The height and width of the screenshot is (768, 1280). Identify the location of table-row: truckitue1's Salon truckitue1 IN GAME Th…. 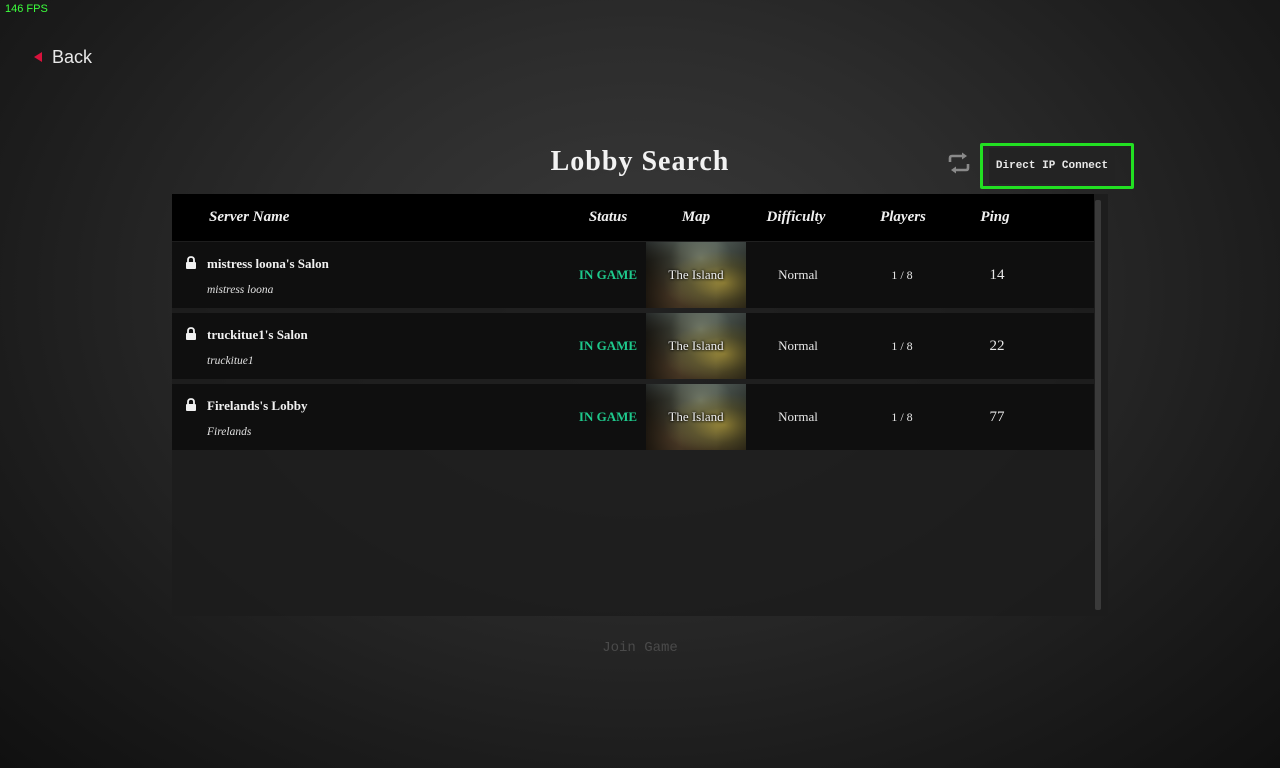
(633, 346).